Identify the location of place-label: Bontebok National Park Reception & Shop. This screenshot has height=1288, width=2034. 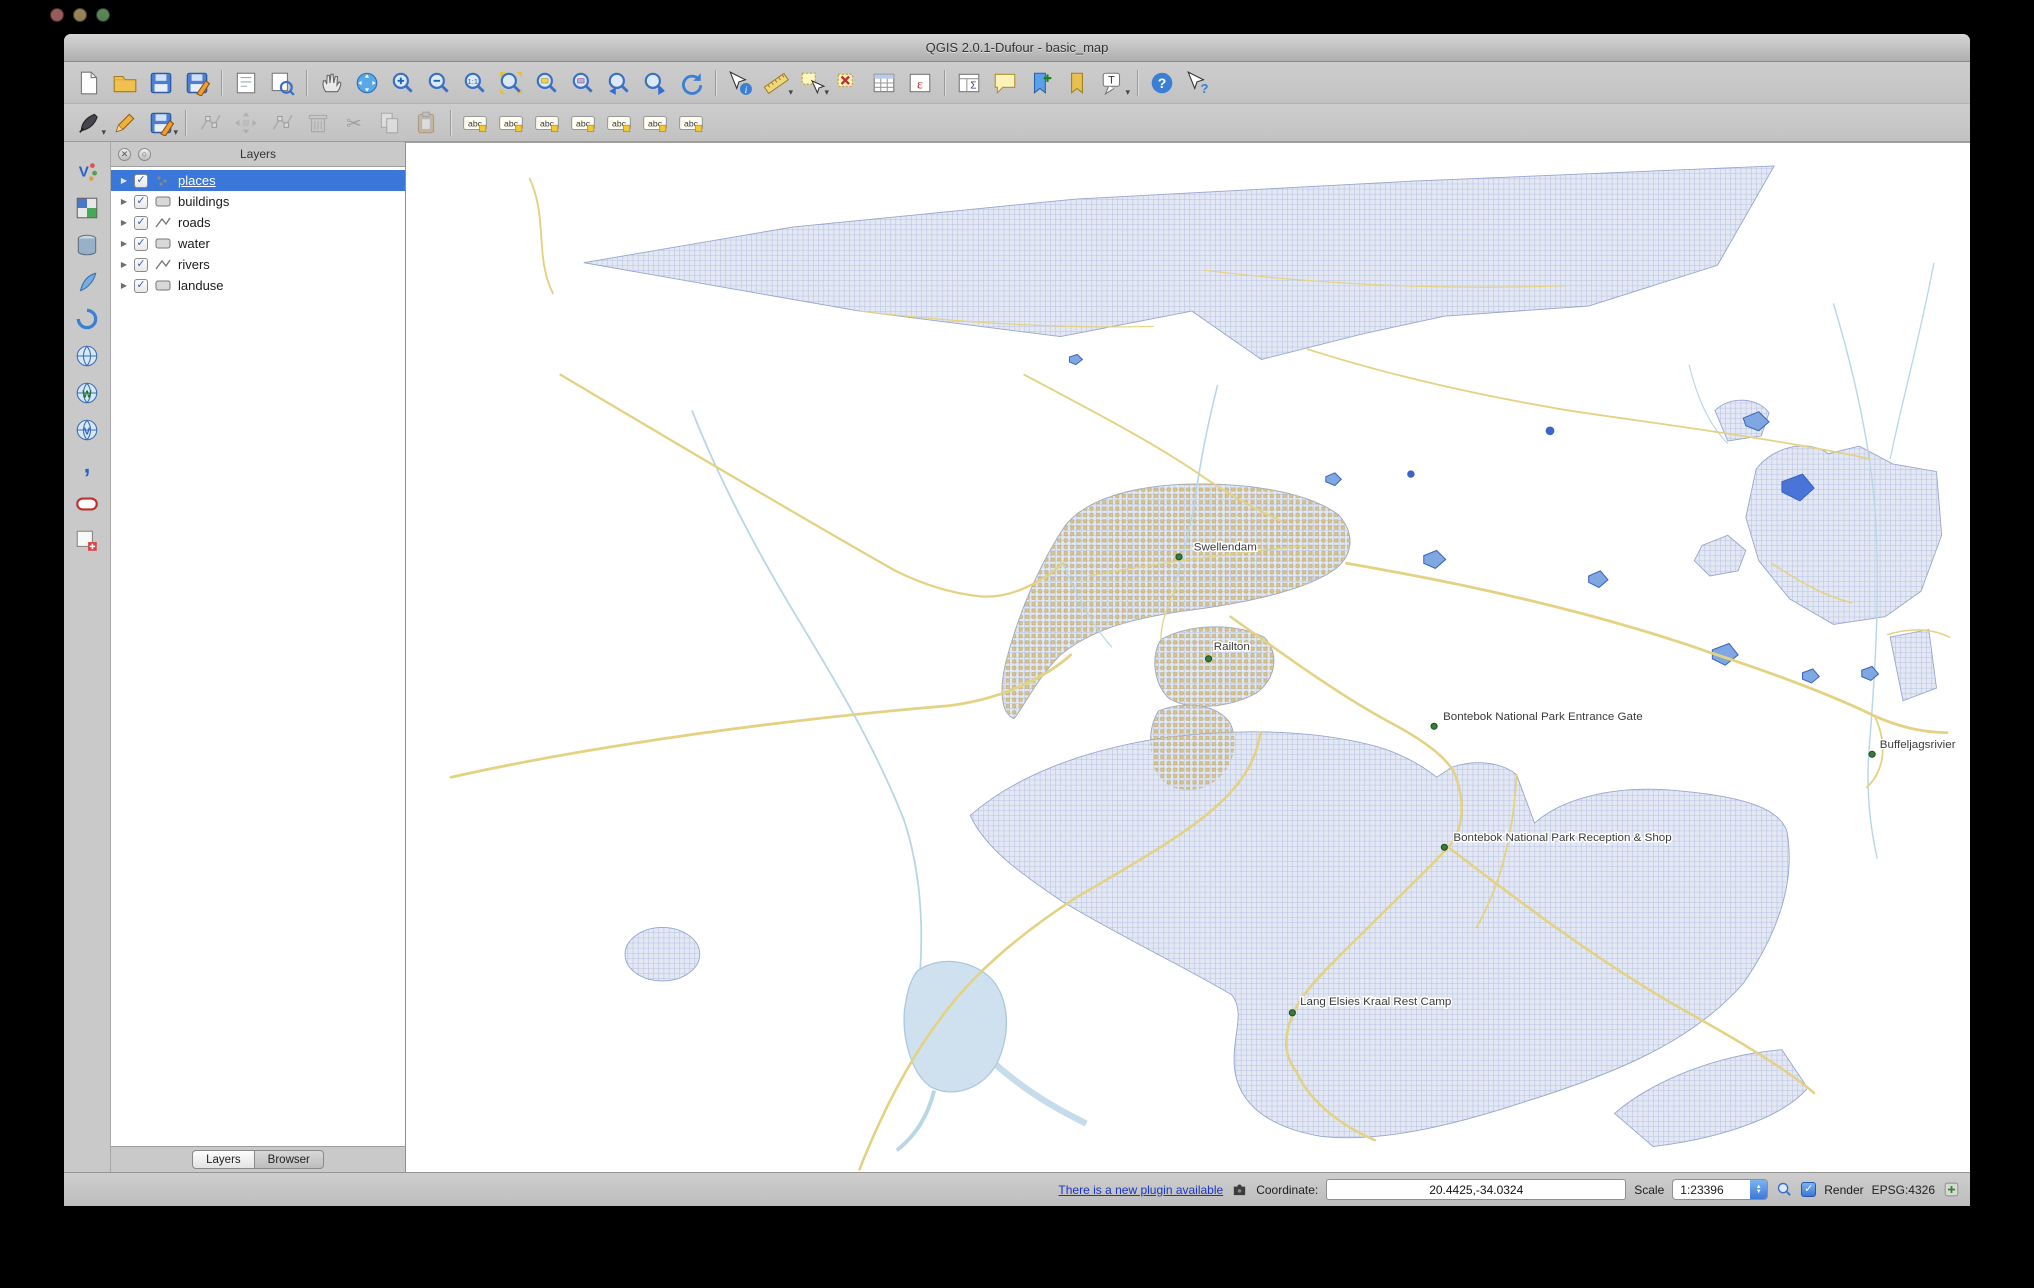
(1562, 838).